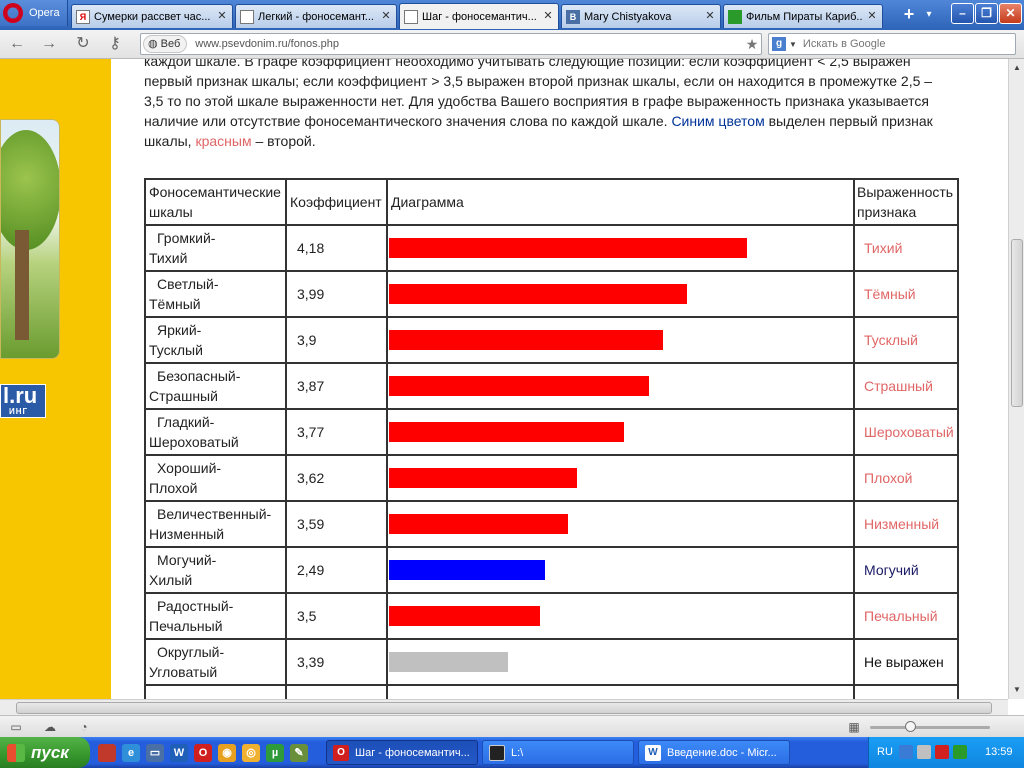 Image resolution: width=1024 pixels, height=768 pixels. I want to click on scale-second-word: Тёмный, so click(175, 304).